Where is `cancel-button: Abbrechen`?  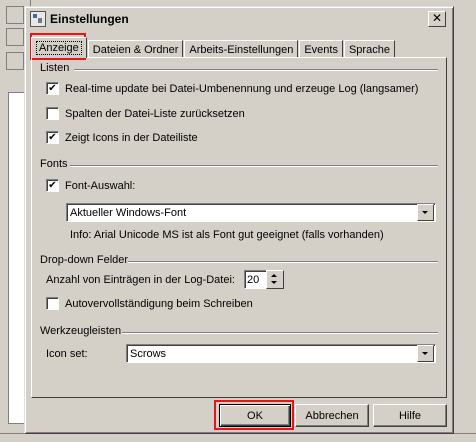 cancel-button: Abbrechen is located at coordinates (332, 415).